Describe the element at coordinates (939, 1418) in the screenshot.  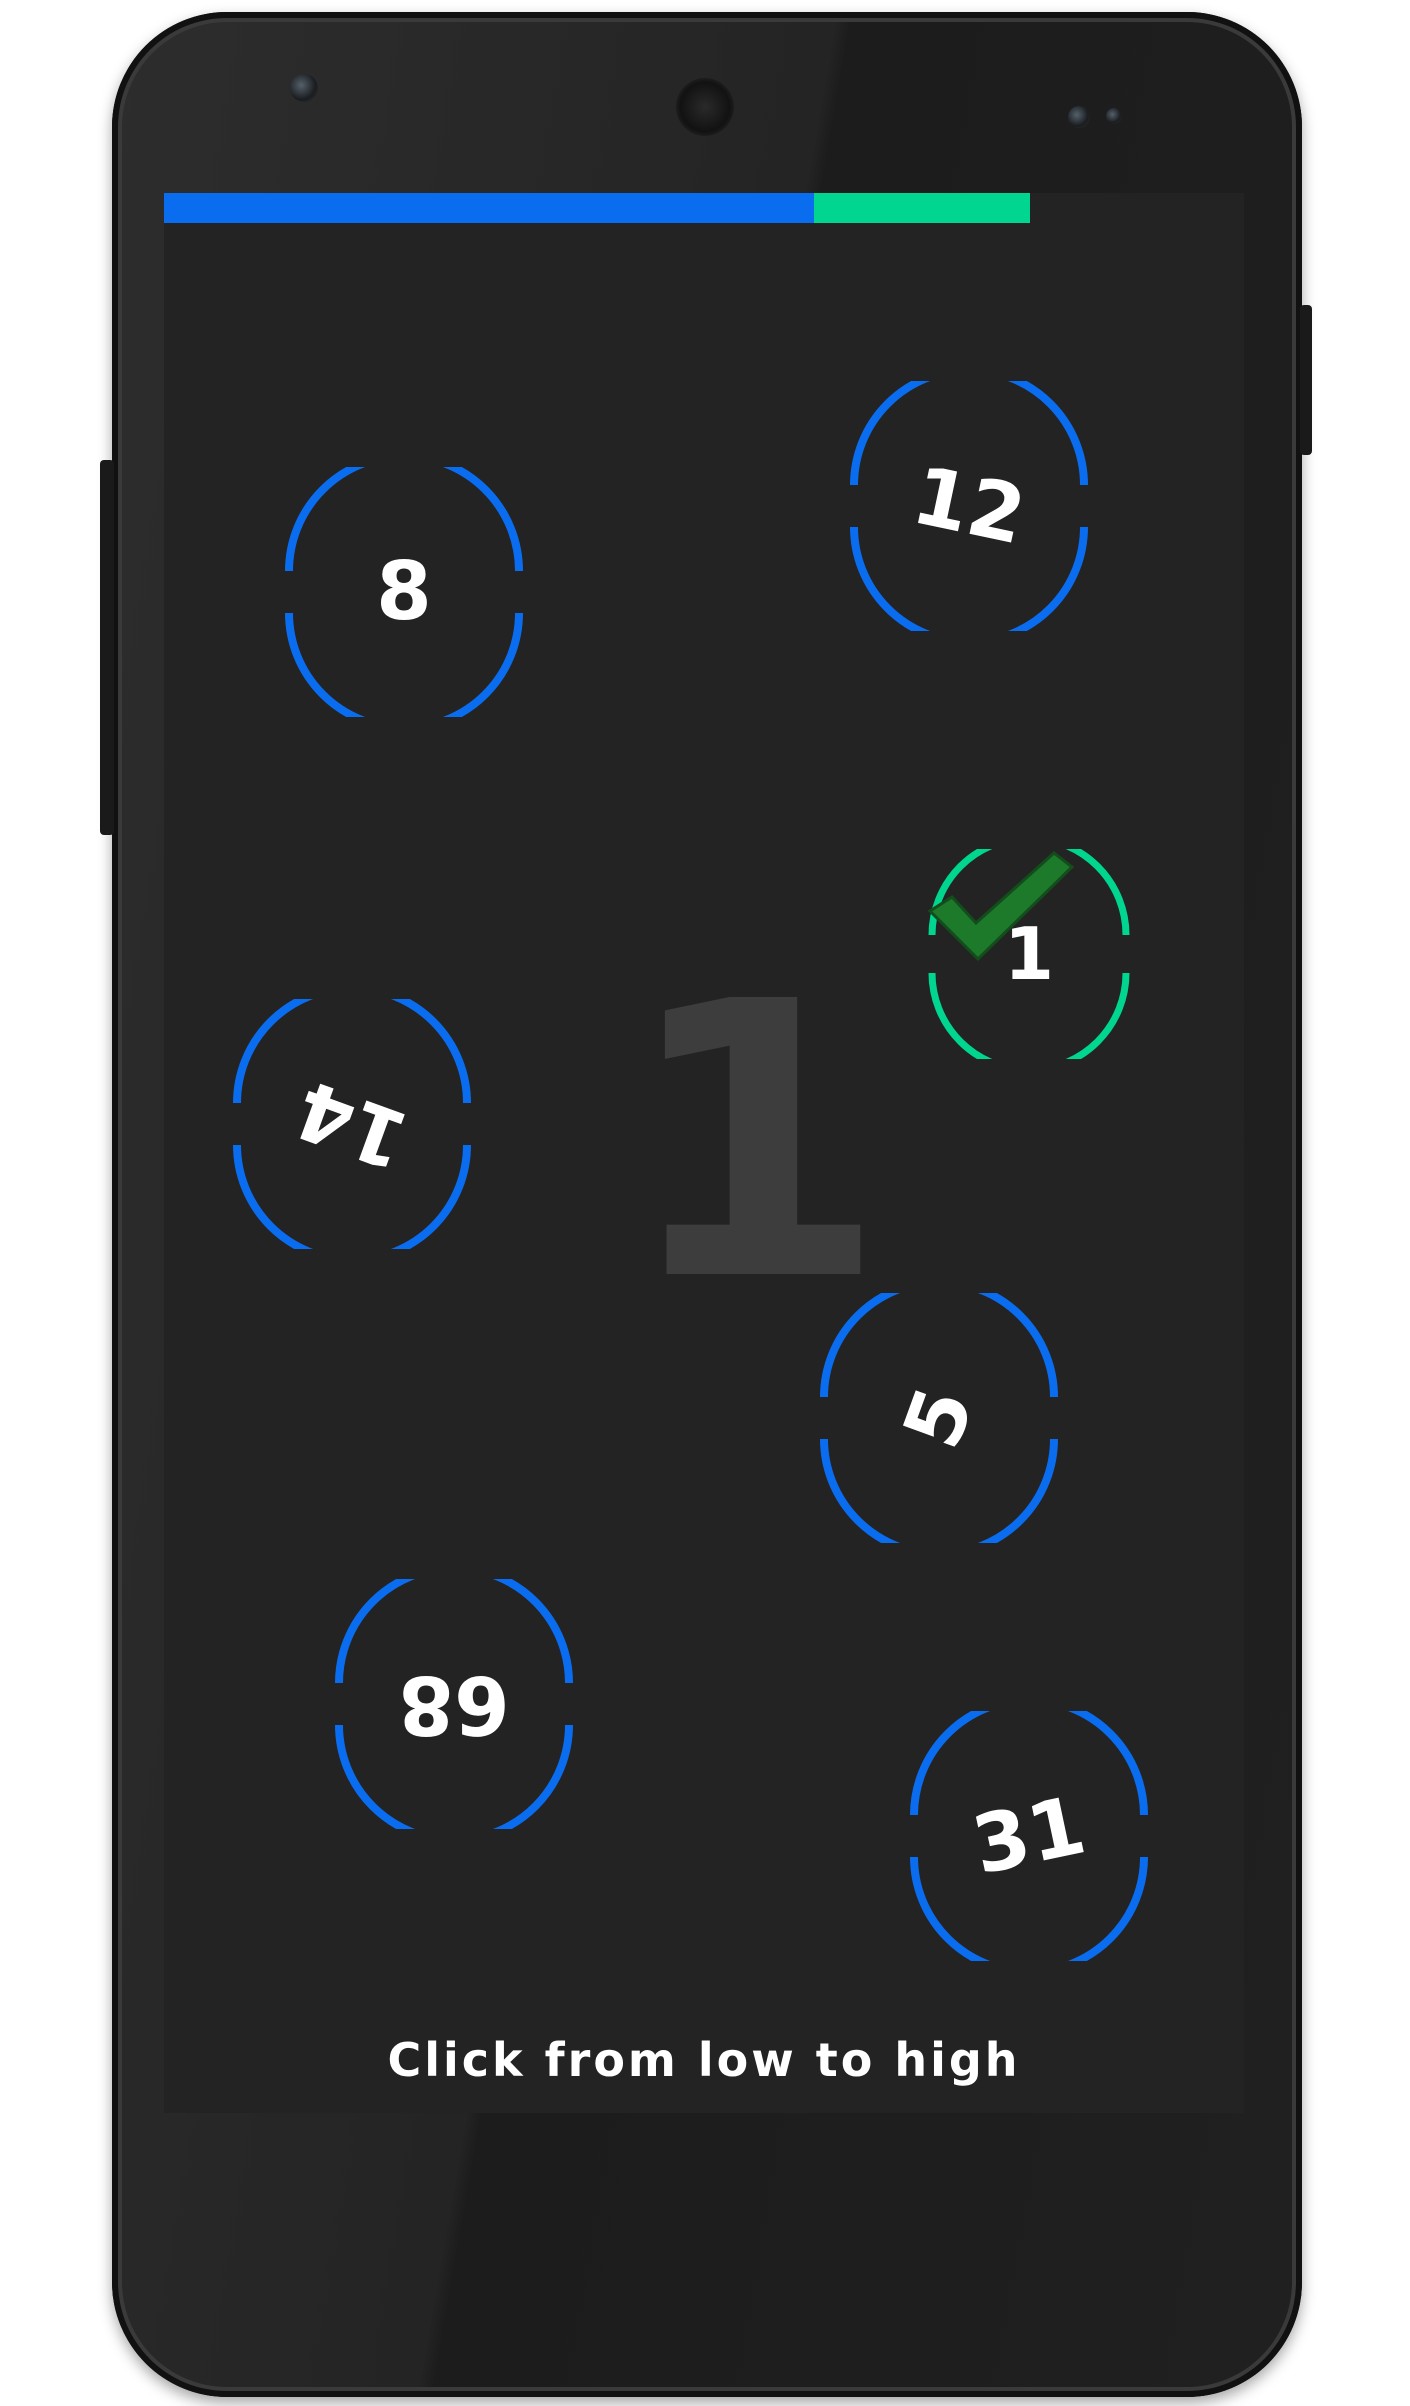
I see `number-ball: 5` at that location.